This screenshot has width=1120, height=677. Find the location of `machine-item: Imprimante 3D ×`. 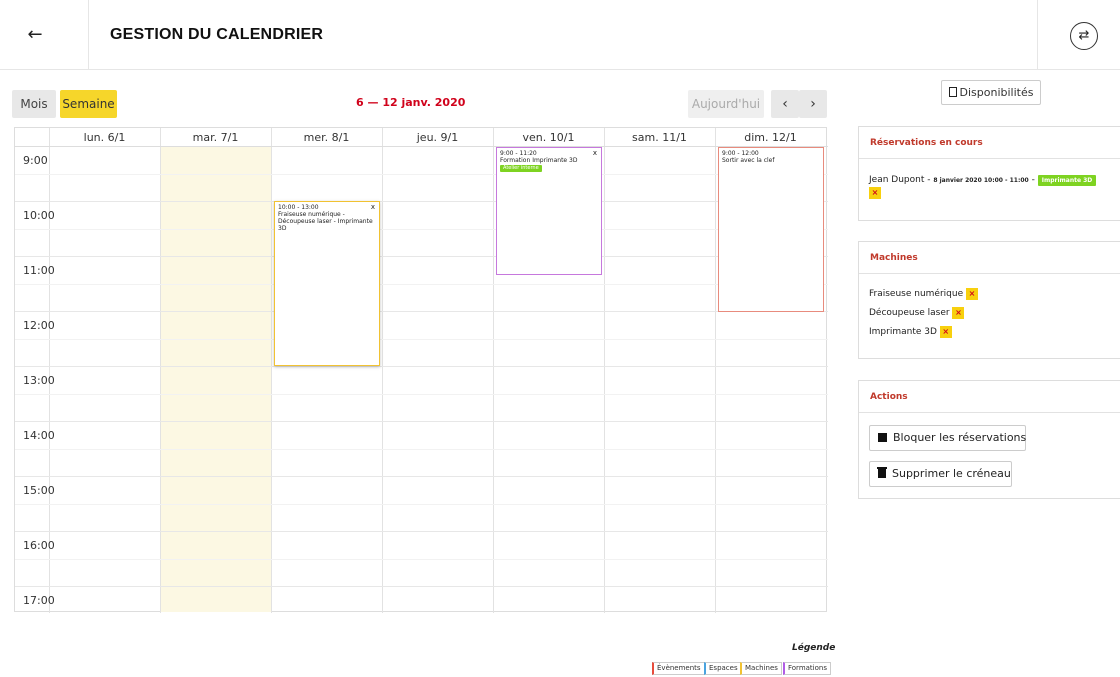

machine-item: Imprimante 3D × is located at coordinates (910, 332).